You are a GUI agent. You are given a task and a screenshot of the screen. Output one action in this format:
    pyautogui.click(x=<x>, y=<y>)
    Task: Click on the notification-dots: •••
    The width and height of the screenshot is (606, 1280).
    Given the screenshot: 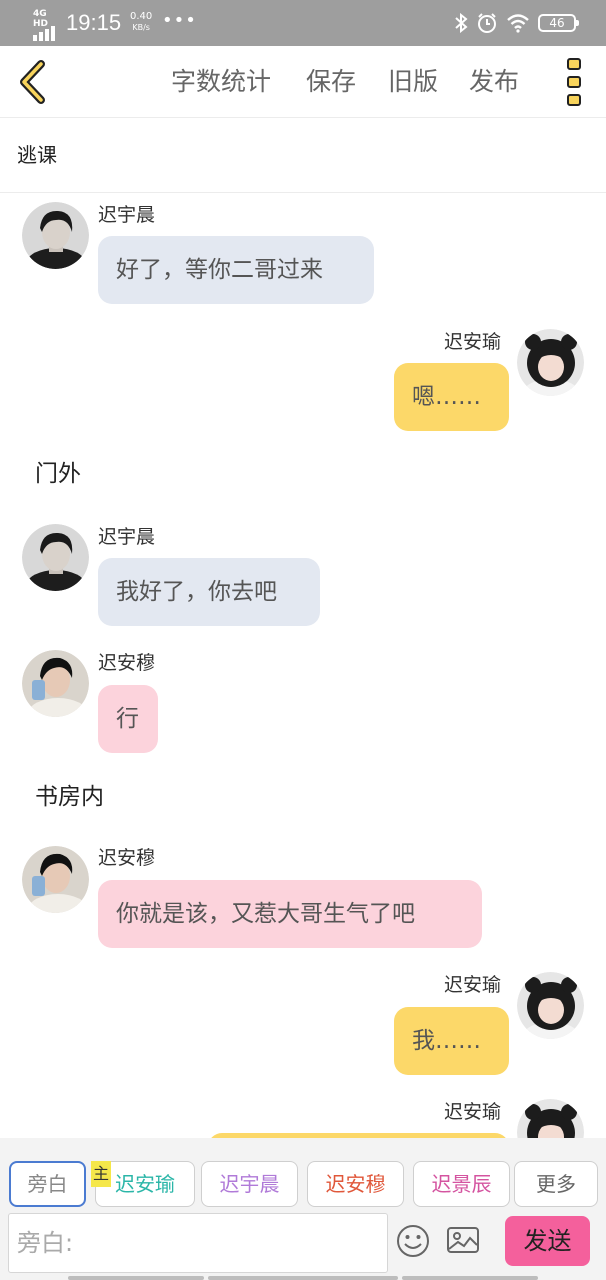 What is the action you would take?
    pyautogui.click(x=179, y=20)
    